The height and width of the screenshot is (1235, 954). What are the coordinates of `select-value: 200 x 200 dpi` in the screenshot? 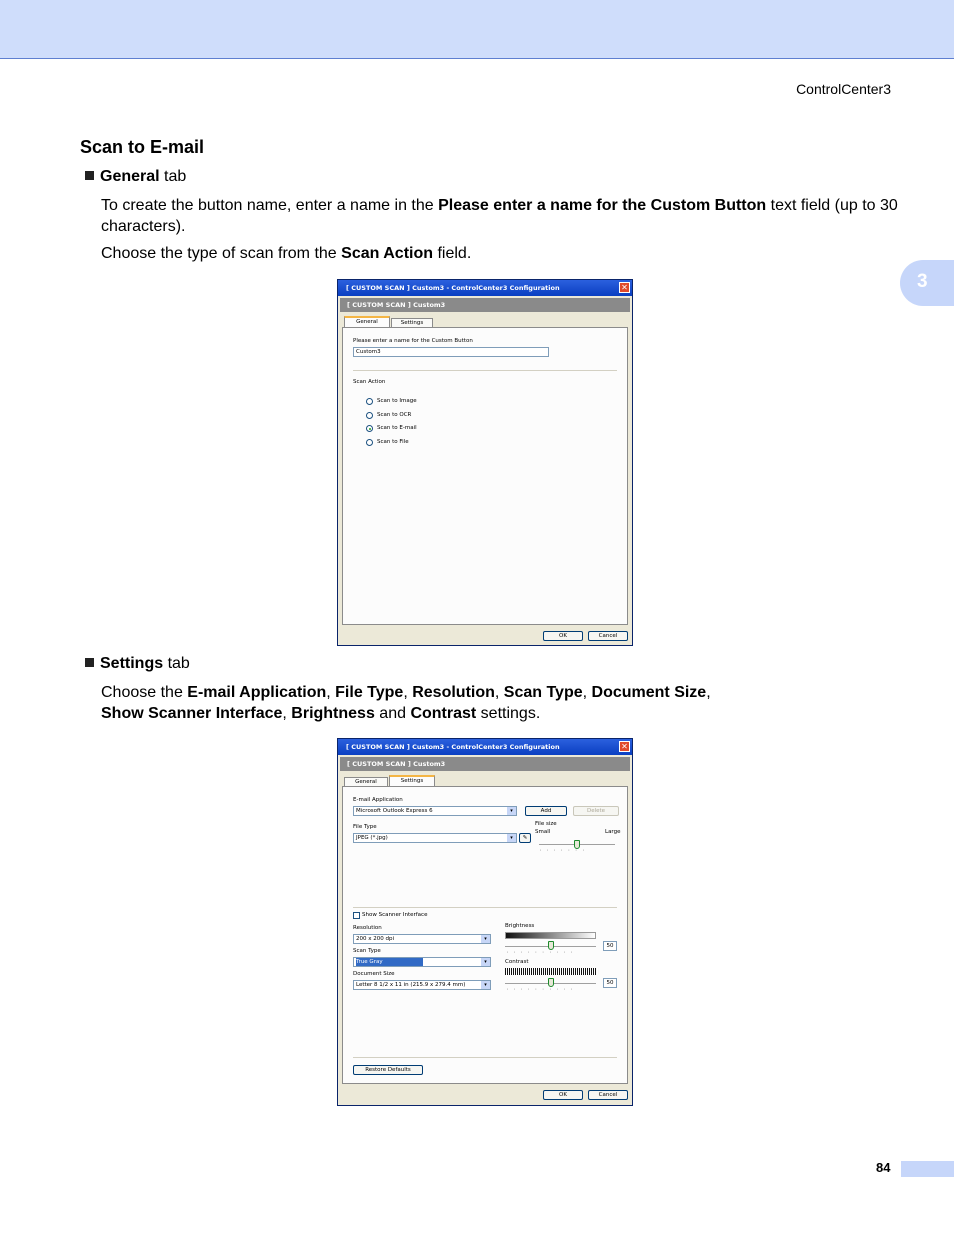 It's located at (375, 939).